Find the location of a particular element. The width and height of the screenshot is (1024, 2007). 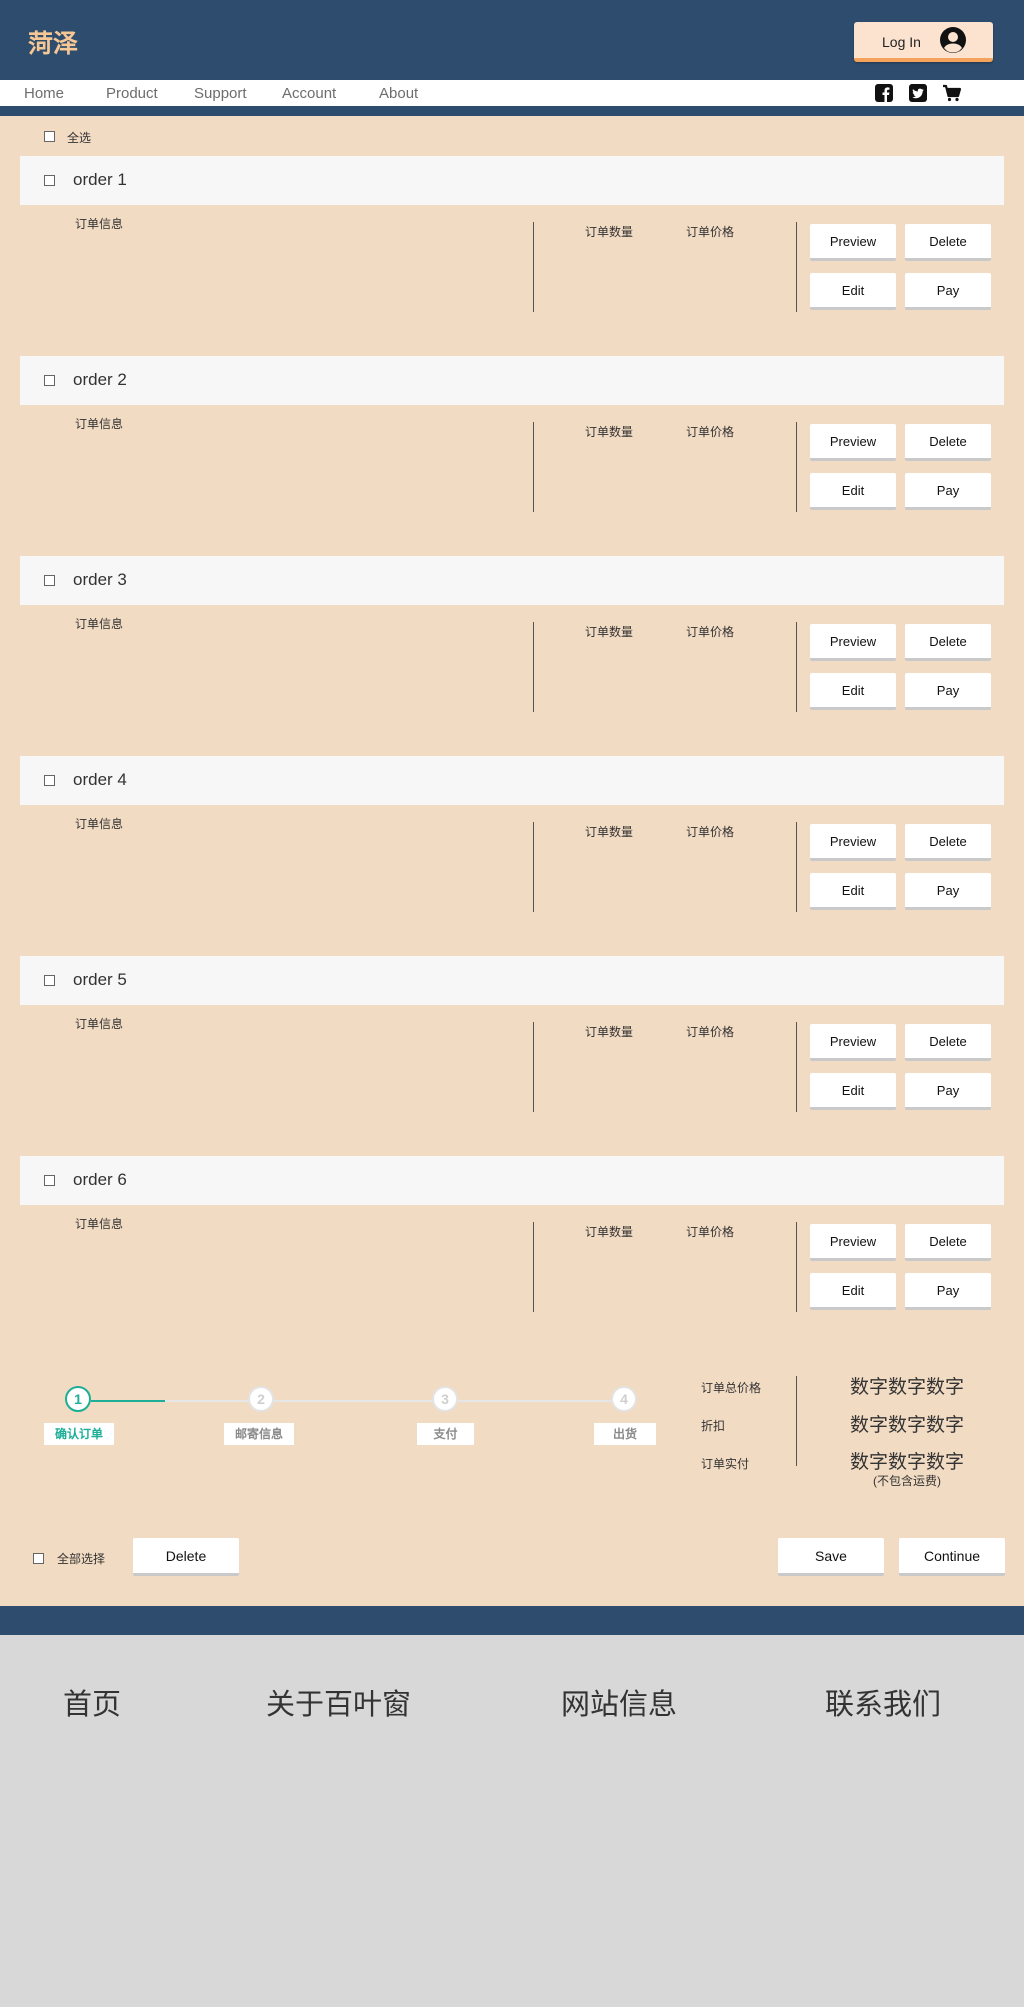

step-4-label: 出货 is located at coordinates (625, 1434).